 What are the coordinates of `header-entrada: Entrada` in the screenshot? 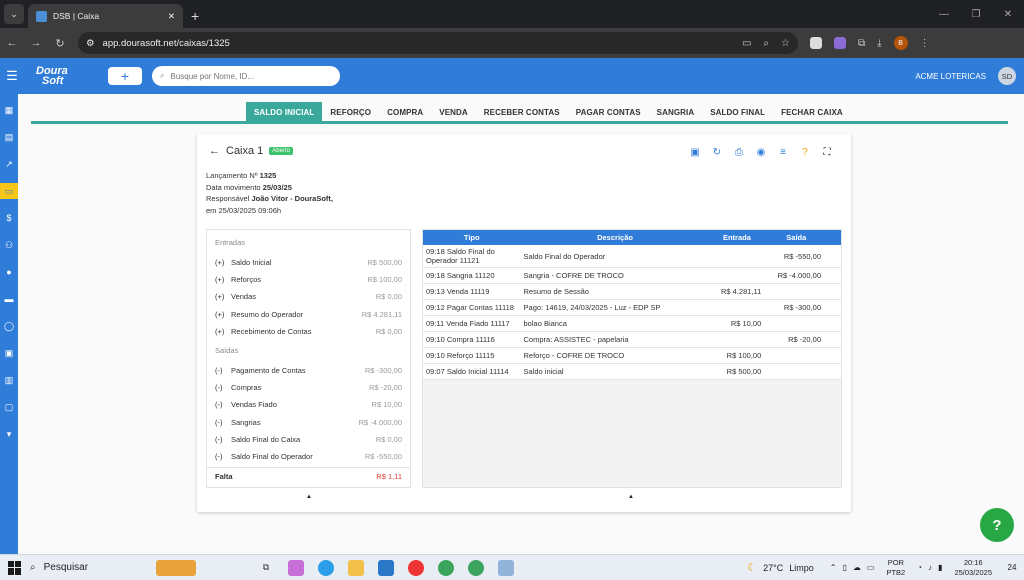 It's located at (737, 237).